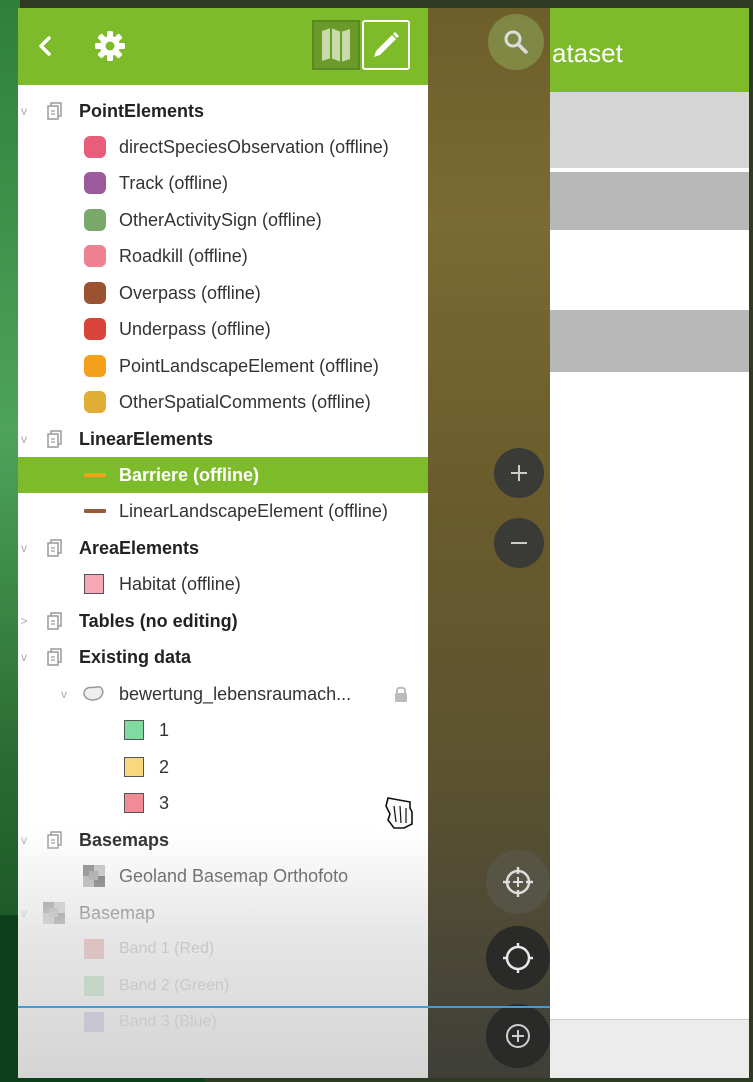 The image size is (753, 1082). Describe the element at coordinates (174, 182) in the screenshot. I see `layer-label: Track (offline)` at that location.